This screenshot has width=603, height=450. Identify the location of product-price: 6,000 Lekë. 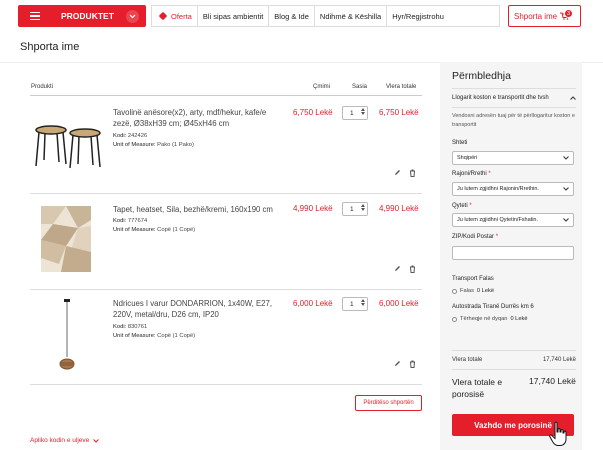
(313, 303).